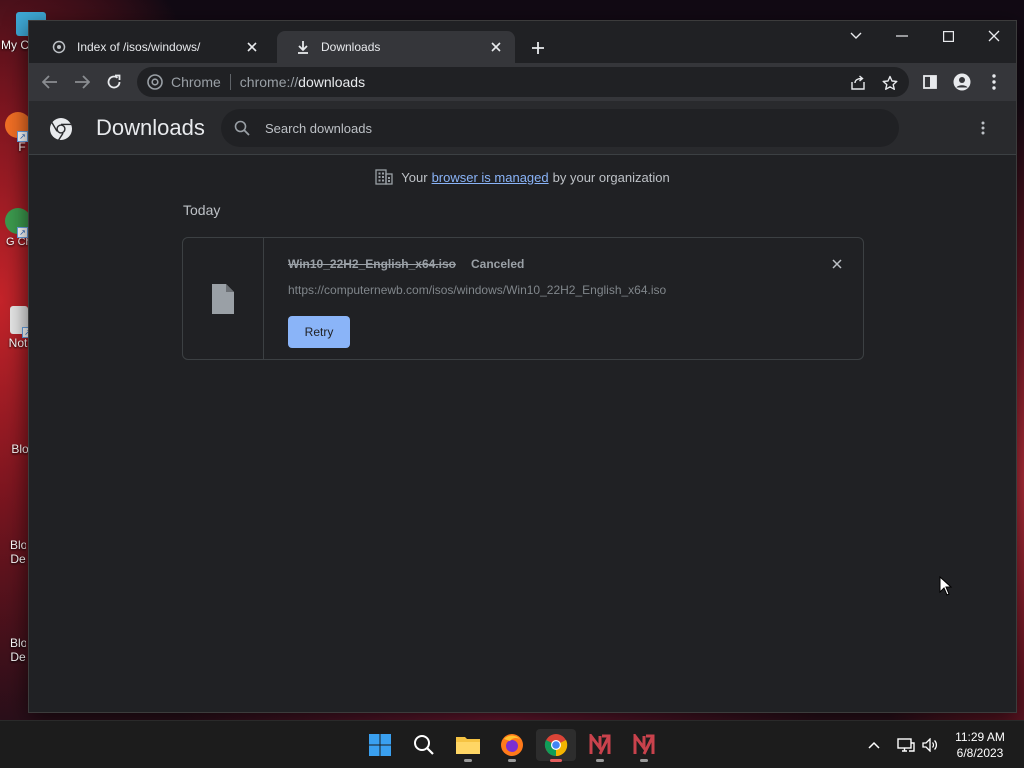 The width and height of the screenshot is (1024, 768). I want to click on taskbar-firefox, so click(512, 745).